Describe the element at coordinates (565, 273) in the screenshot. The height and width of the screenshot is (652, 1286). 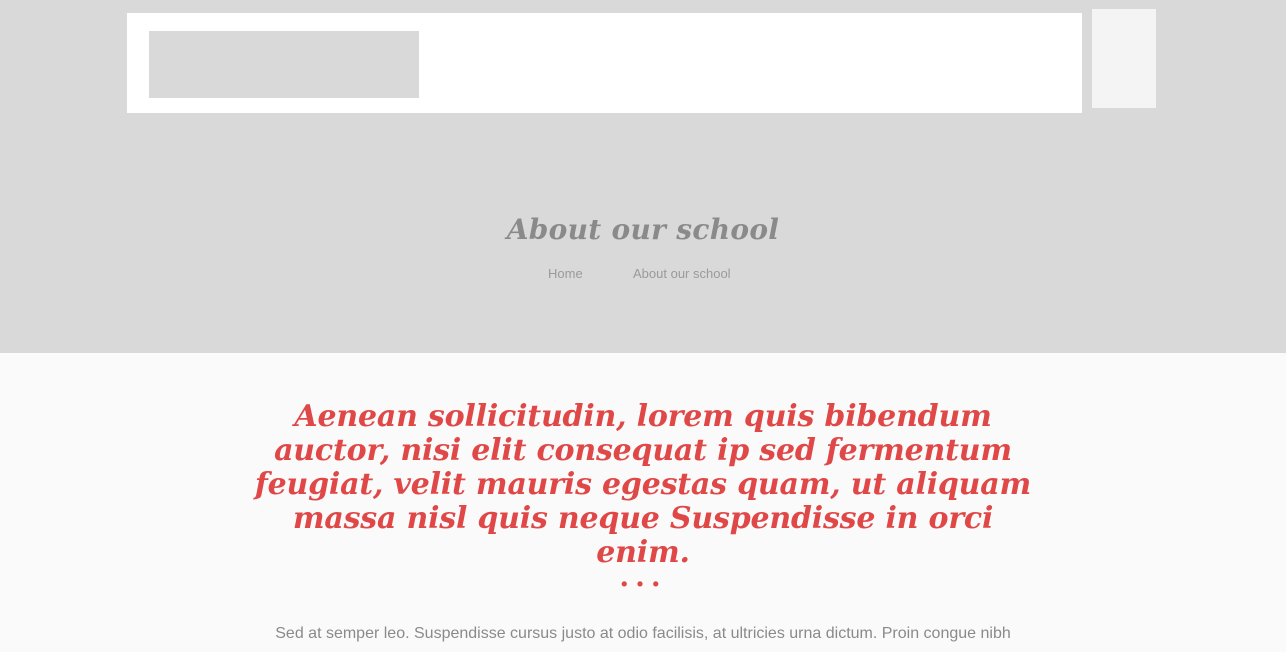
I see `breadcrumb-home-link: Home` at that location.